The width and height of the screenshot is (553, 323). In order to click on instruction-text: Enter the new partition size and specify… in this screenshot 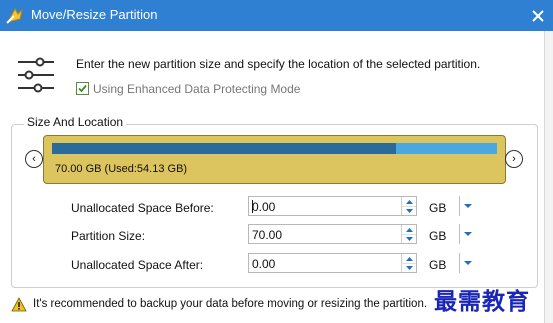, I will do `click(278, 64)`.